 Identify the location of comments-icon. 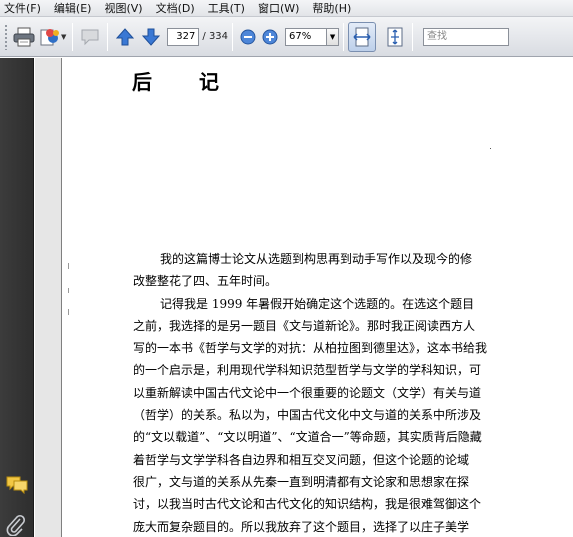
(17, 485).